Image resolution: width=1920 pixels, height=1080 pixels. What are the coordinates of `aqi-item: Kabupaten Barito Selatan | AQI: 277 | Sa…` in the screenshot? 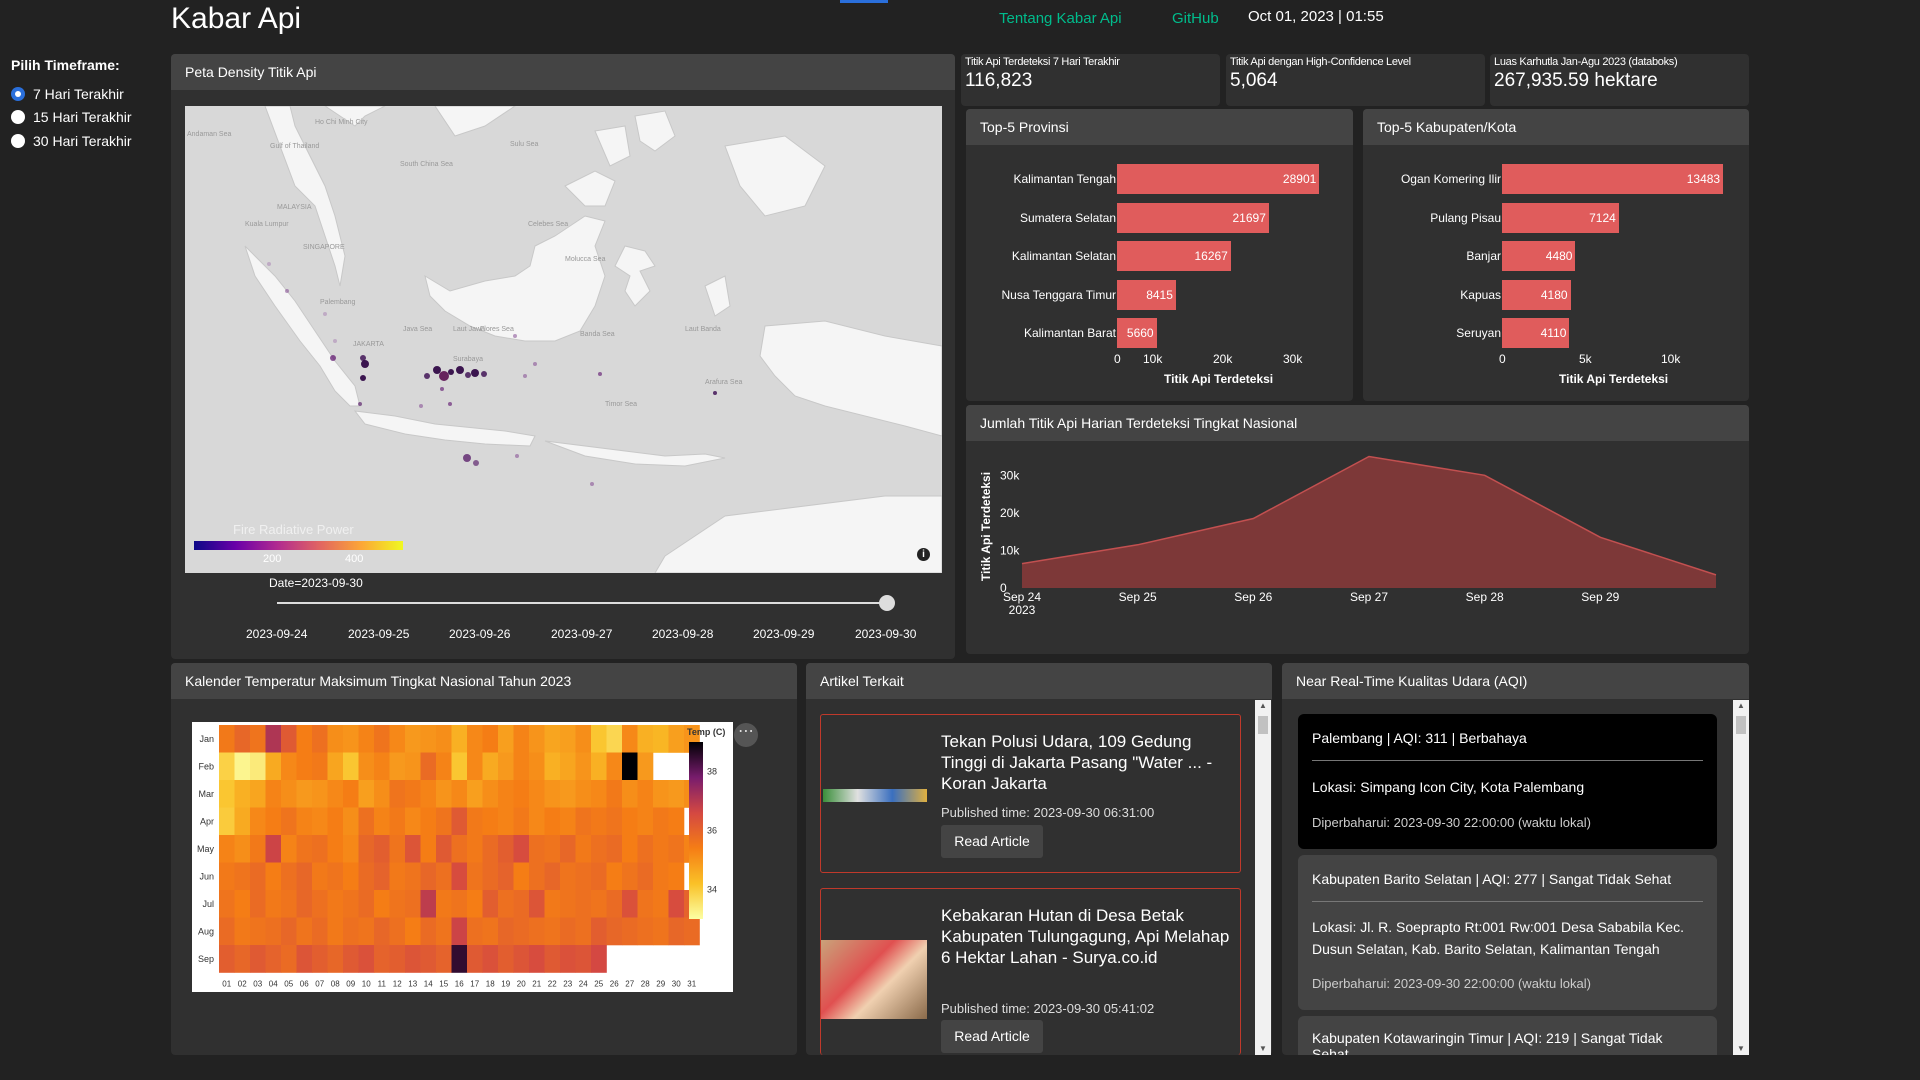 It's located at (1507, 932).